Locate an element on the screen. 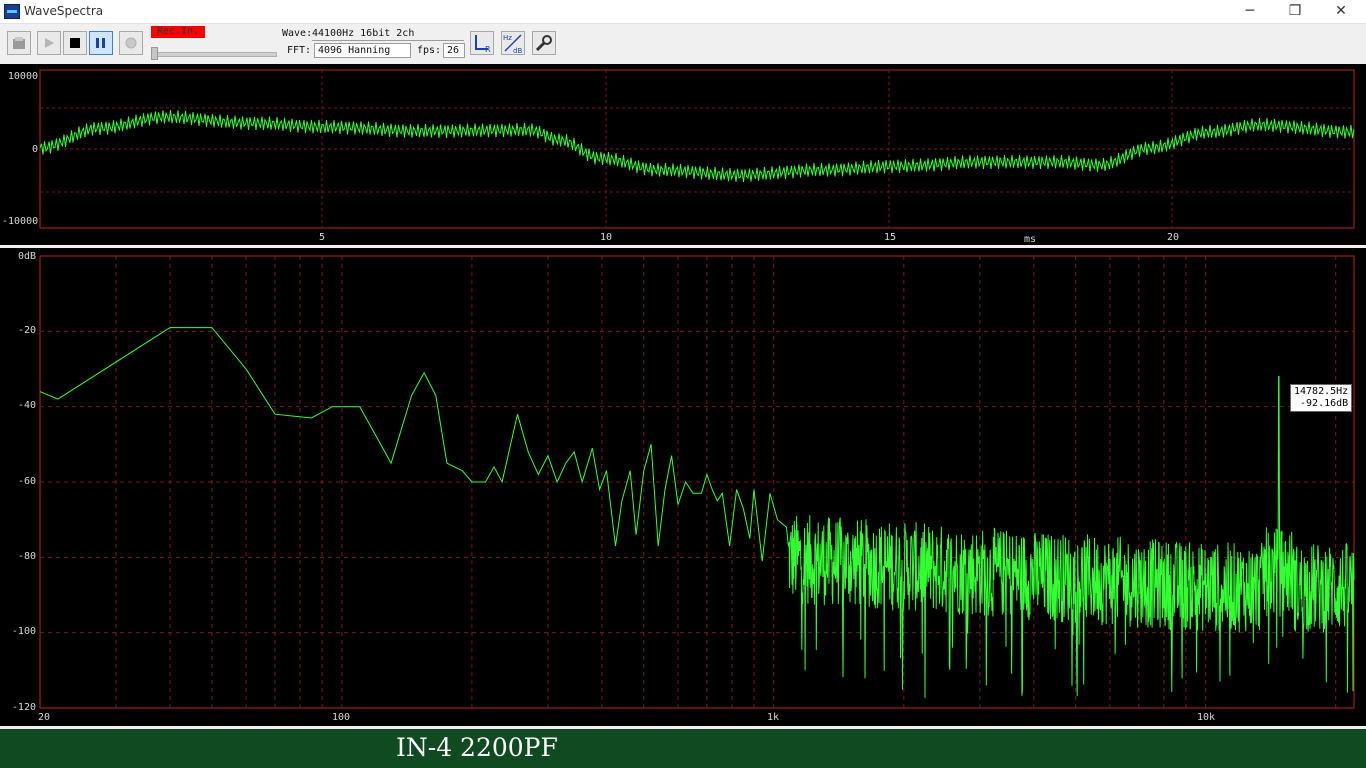 This screenshot has width=1366, height=768. pause-button is located at coordinates (101, 43).